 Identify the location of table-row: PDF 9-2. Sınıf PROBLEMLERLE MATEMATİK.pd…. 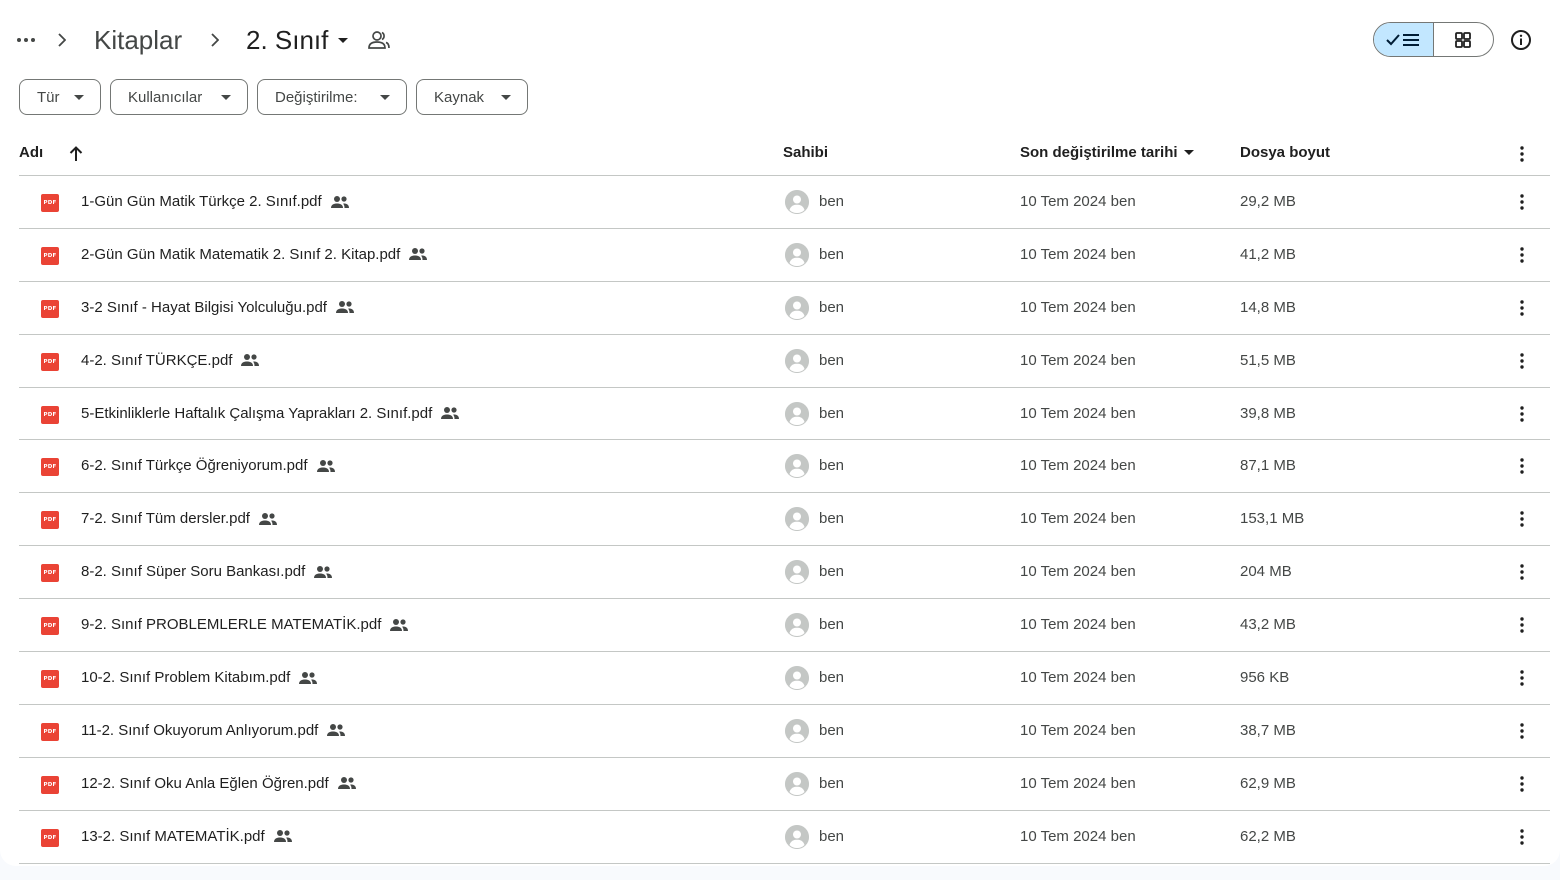
(784, 626).